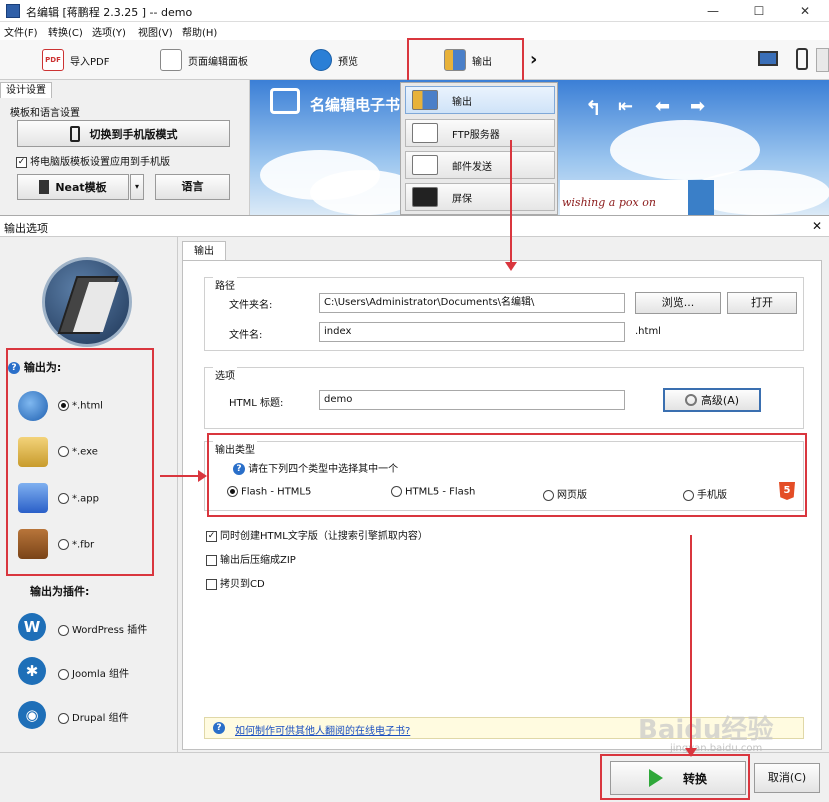  Describe the element at coordinates (26, 90) in the screenshot. I see `tab-design-settings: 设计设置` at that location.